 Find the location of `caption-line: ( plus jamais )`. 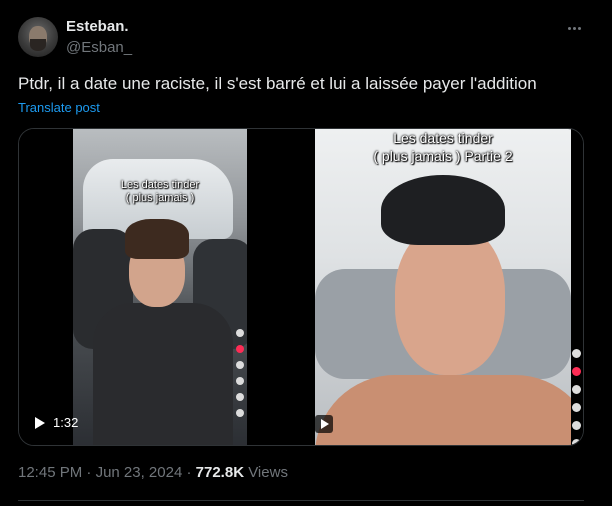

caption-line: ( plus jamais ) is located at coordinates (160, 198).